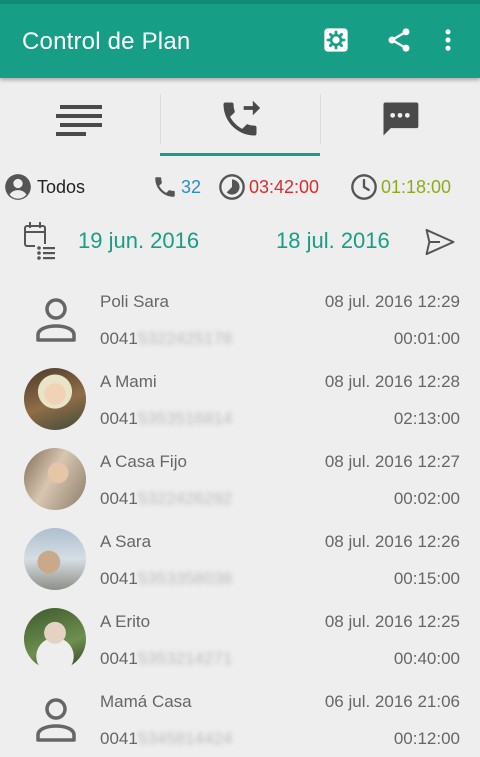  I want to click on phone-icon, so click(165, 187).